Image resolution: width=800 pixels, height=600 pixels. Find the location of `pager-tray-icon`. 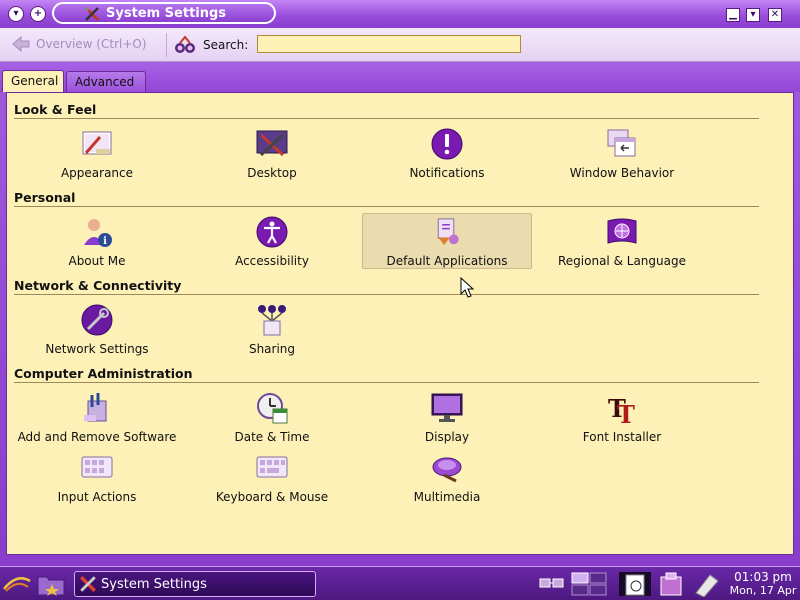

pager-tray-icon is located at coordinates (591, 584).